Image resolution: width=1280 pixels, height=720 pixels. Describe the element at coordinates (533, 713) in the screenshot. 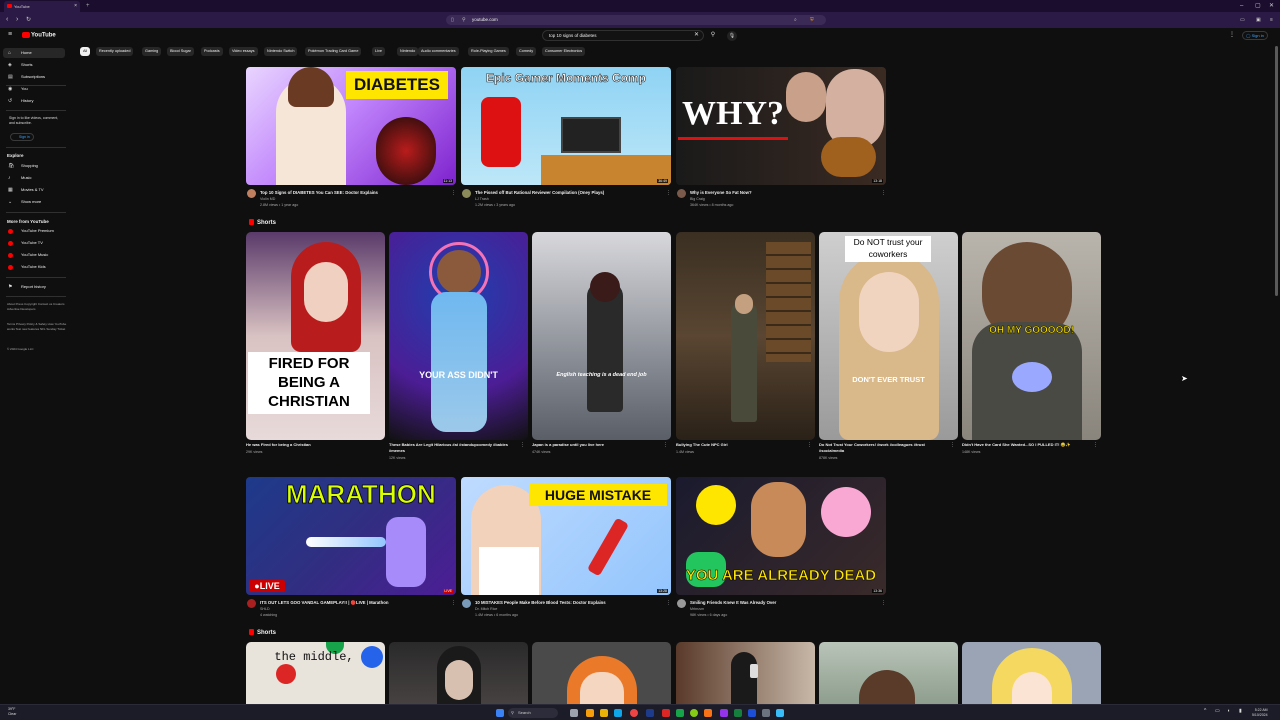

I see `taskbar-search: ⚲ Search` at that location.